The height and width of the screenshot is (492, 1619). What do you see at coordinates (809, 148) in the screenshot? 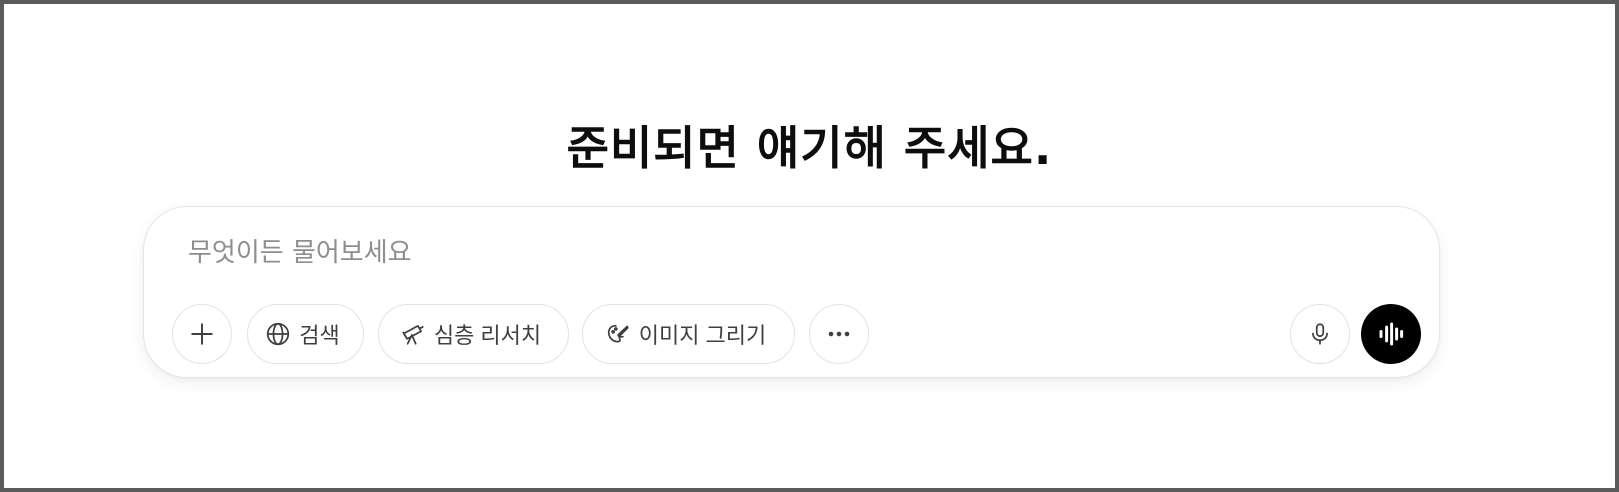
I see `page-title: 준비되면 얘기해 주세요.` at bounding box center [809, 148].